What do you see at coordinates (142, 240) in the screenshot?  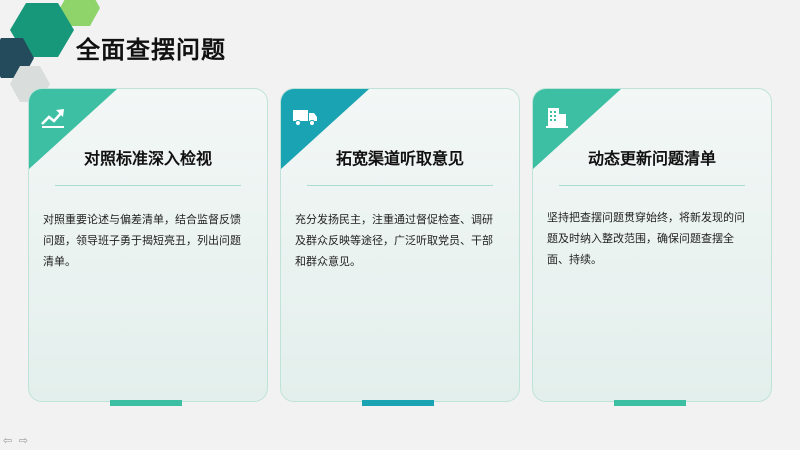 I see `card-body-line: 问题，领导班子勇于揭短亮丑，列出问题` at bounding box center [142, 240].